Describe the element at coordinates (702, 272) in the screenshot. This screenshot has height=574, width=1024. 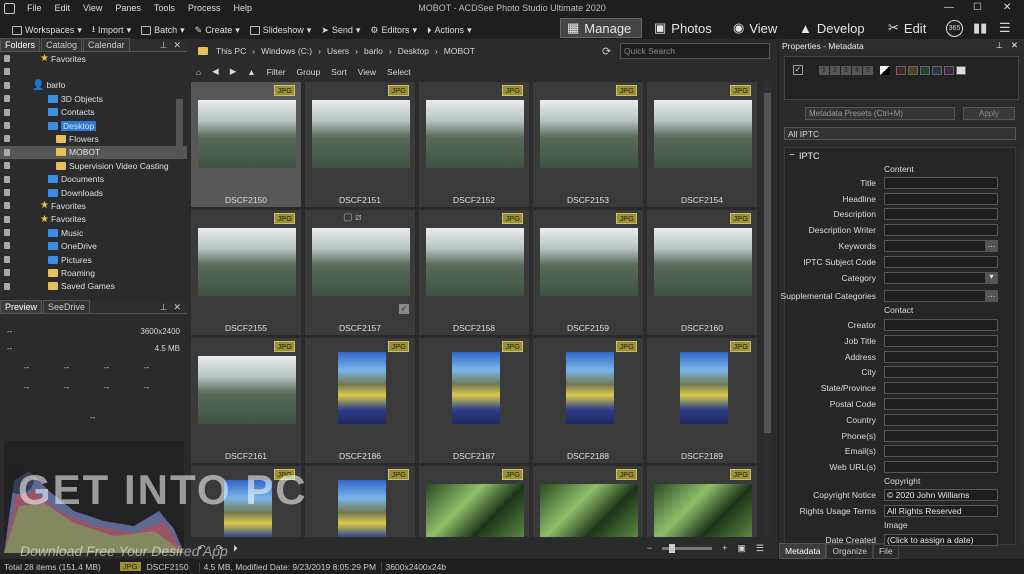
I see `file-thumbnail: JPG DSCF2160` at that location.